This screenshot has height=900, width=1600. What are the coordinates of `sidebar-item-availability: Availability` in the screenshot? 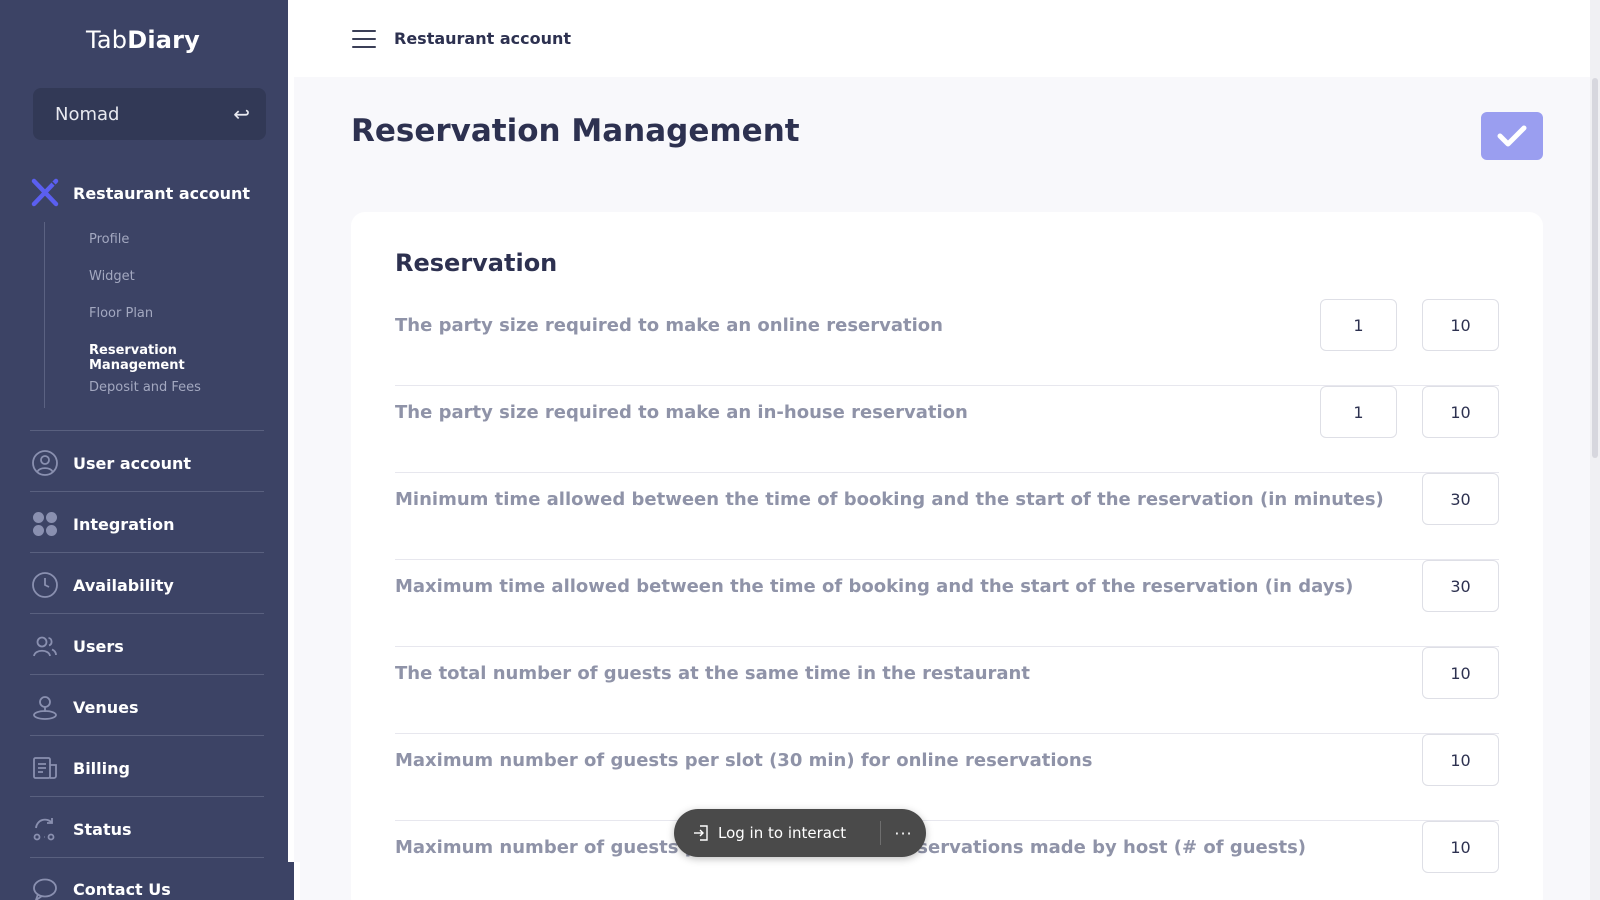 It's located at (147, 585).